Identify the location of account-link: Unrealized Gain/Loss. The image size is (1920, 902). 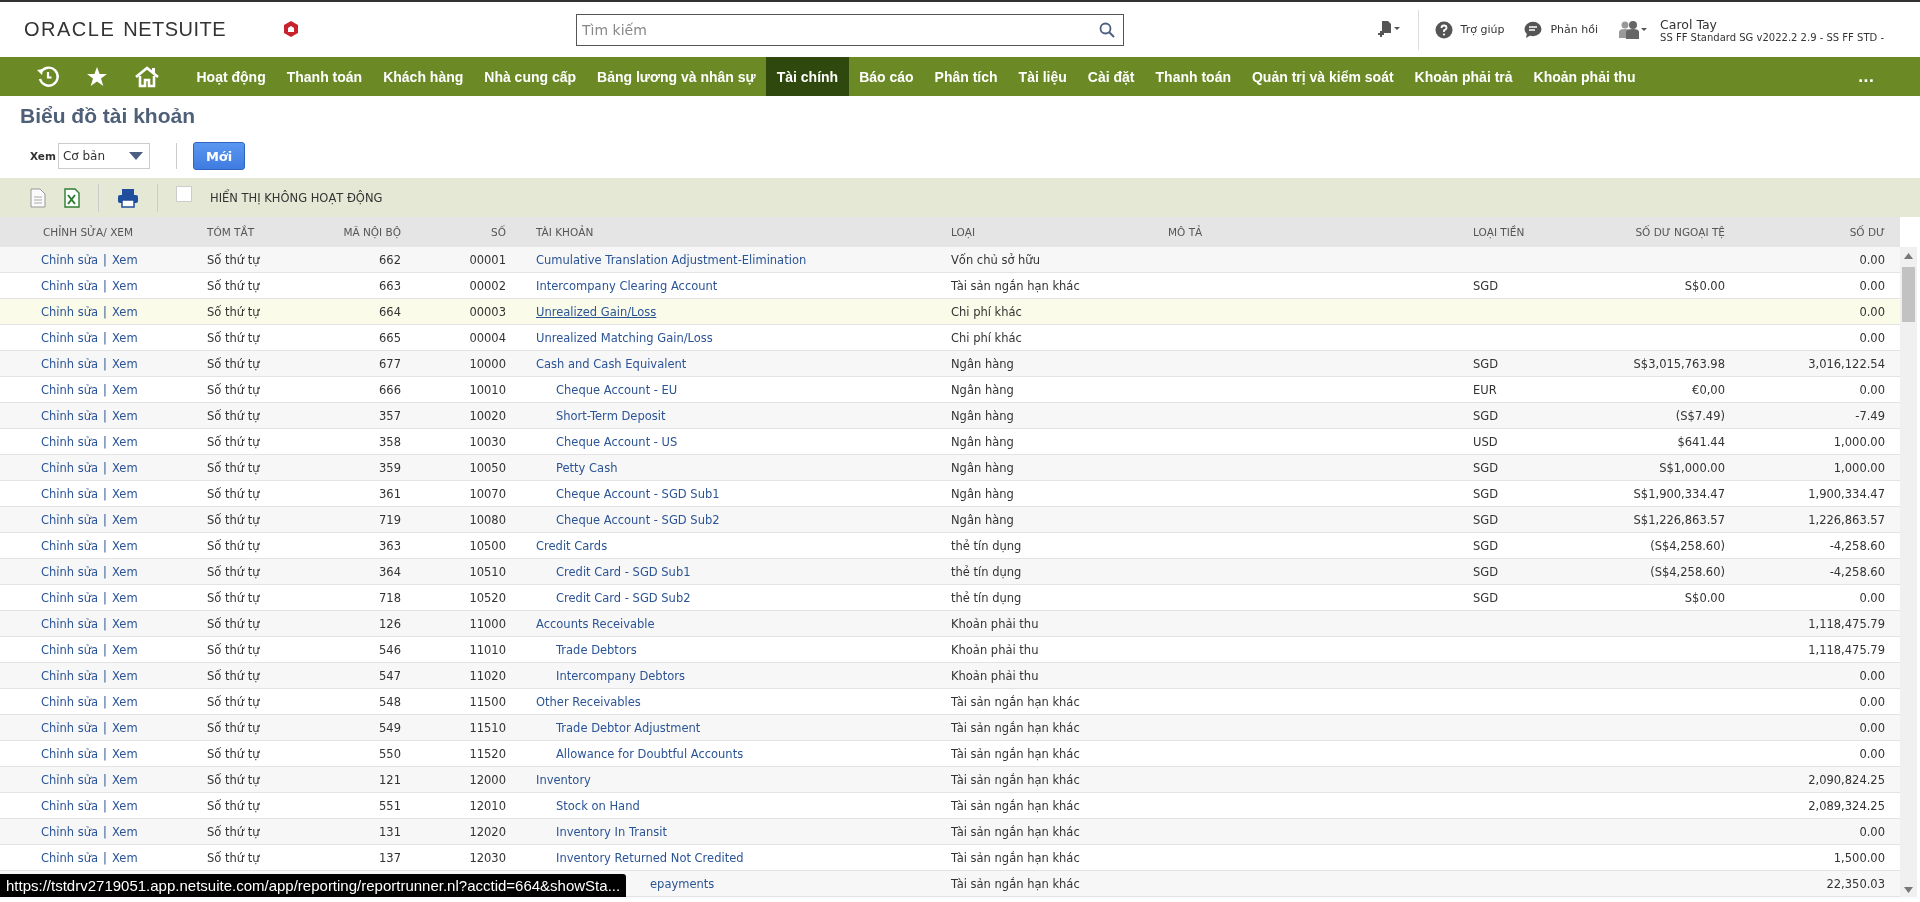
(596, 311).